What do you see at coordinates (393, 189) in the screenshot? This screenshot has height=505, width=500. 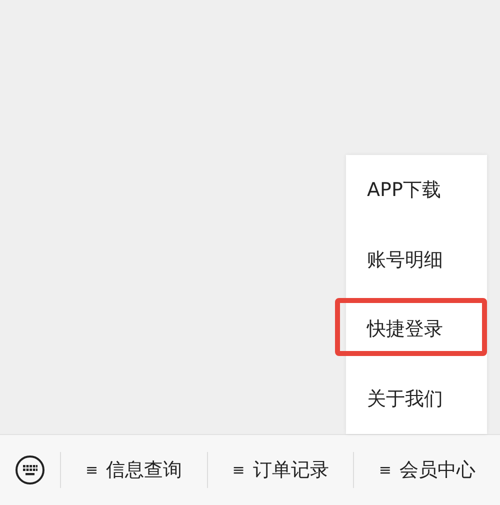 I see `menu-item: APP下载` at bounding box center [393, 189].